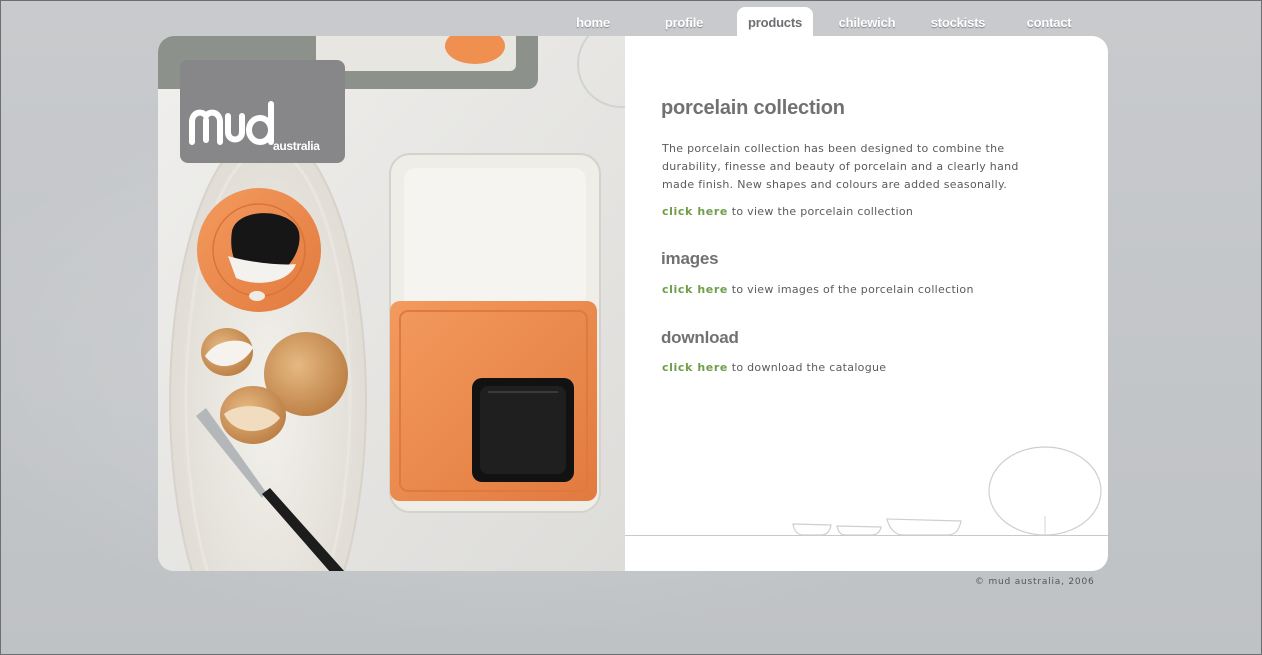 The height and width of the screenshot is (655, 1262). Describe the element at coordinates (753, 108) in the screenshot. I see `collection-heading: porcelain collection` at that location.